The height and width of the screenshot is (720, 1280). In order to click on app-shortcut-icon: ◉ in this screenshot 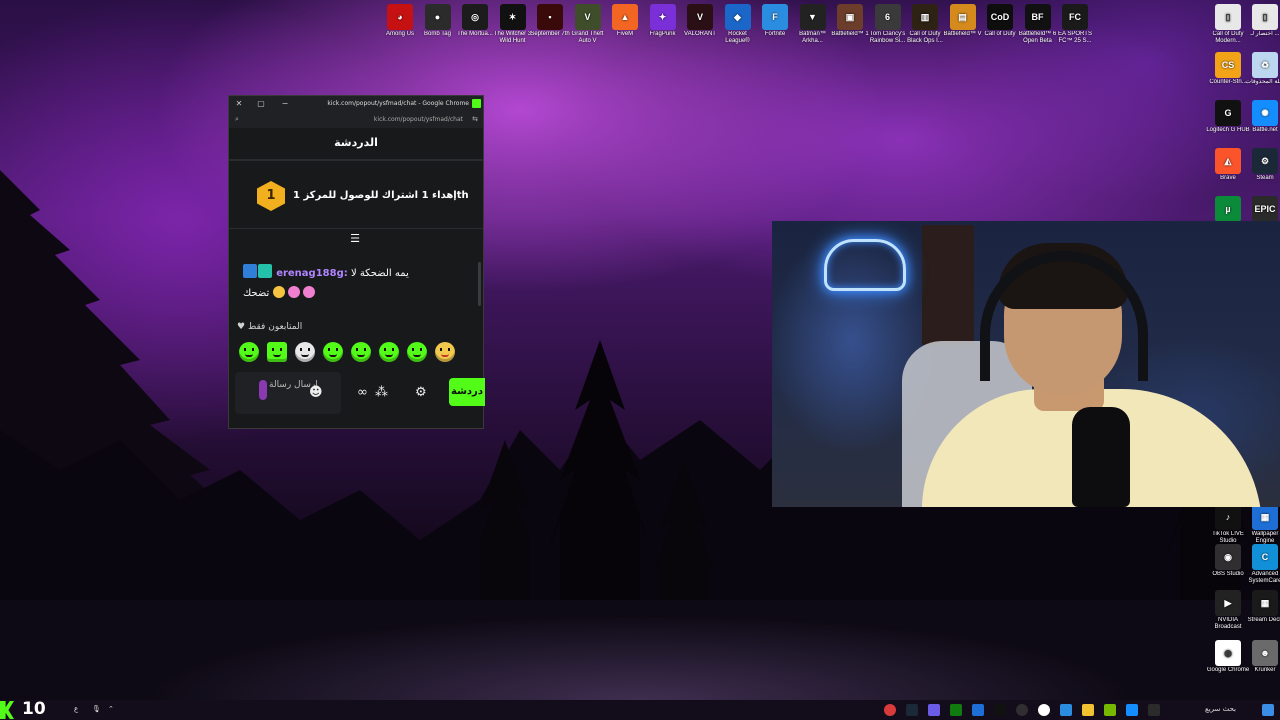, I will do `click(1228, 557)`.